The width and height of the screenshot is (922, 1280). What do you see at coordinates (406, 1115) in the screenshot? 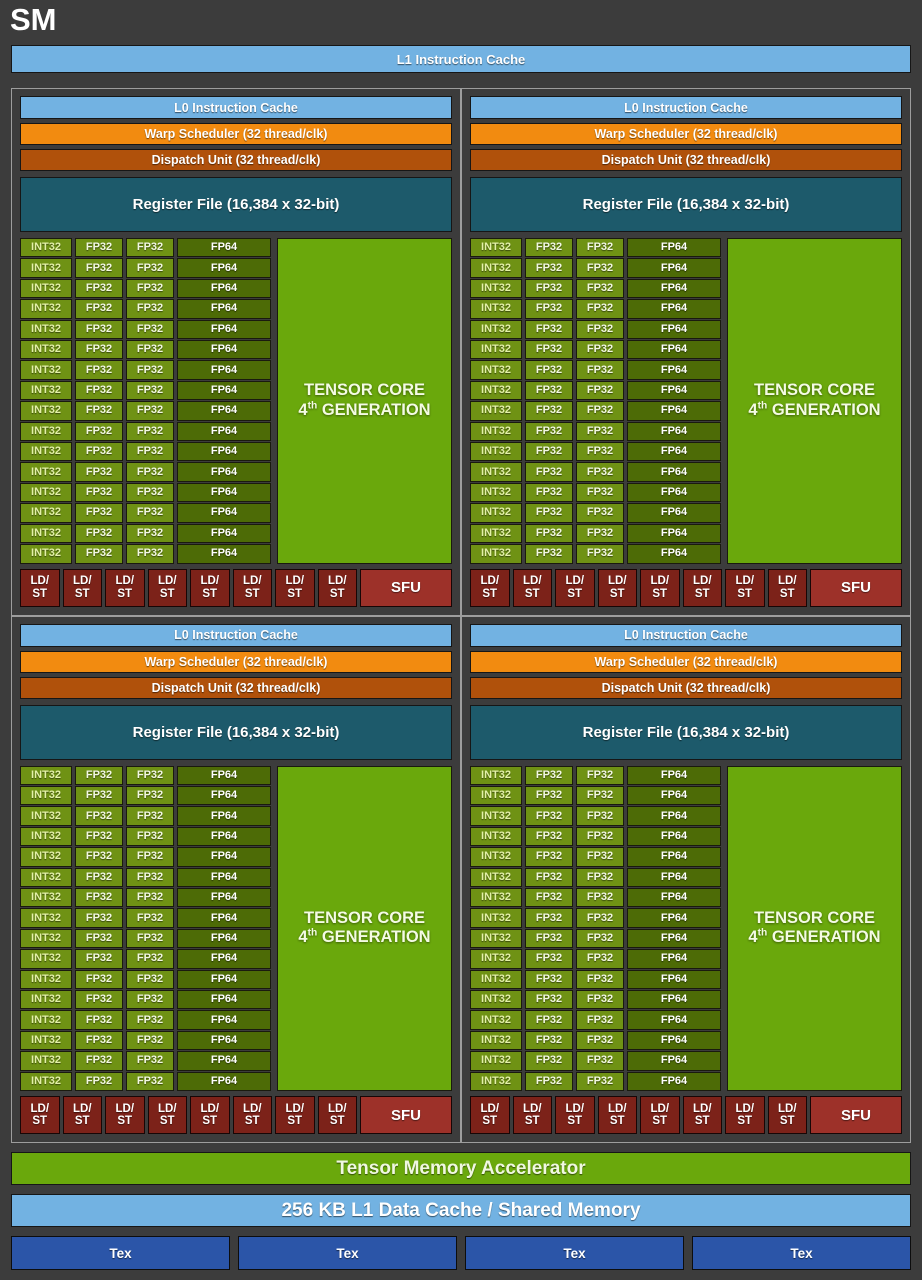
I see `special-function-unit: SFU` at bounding box center [406, 1115].